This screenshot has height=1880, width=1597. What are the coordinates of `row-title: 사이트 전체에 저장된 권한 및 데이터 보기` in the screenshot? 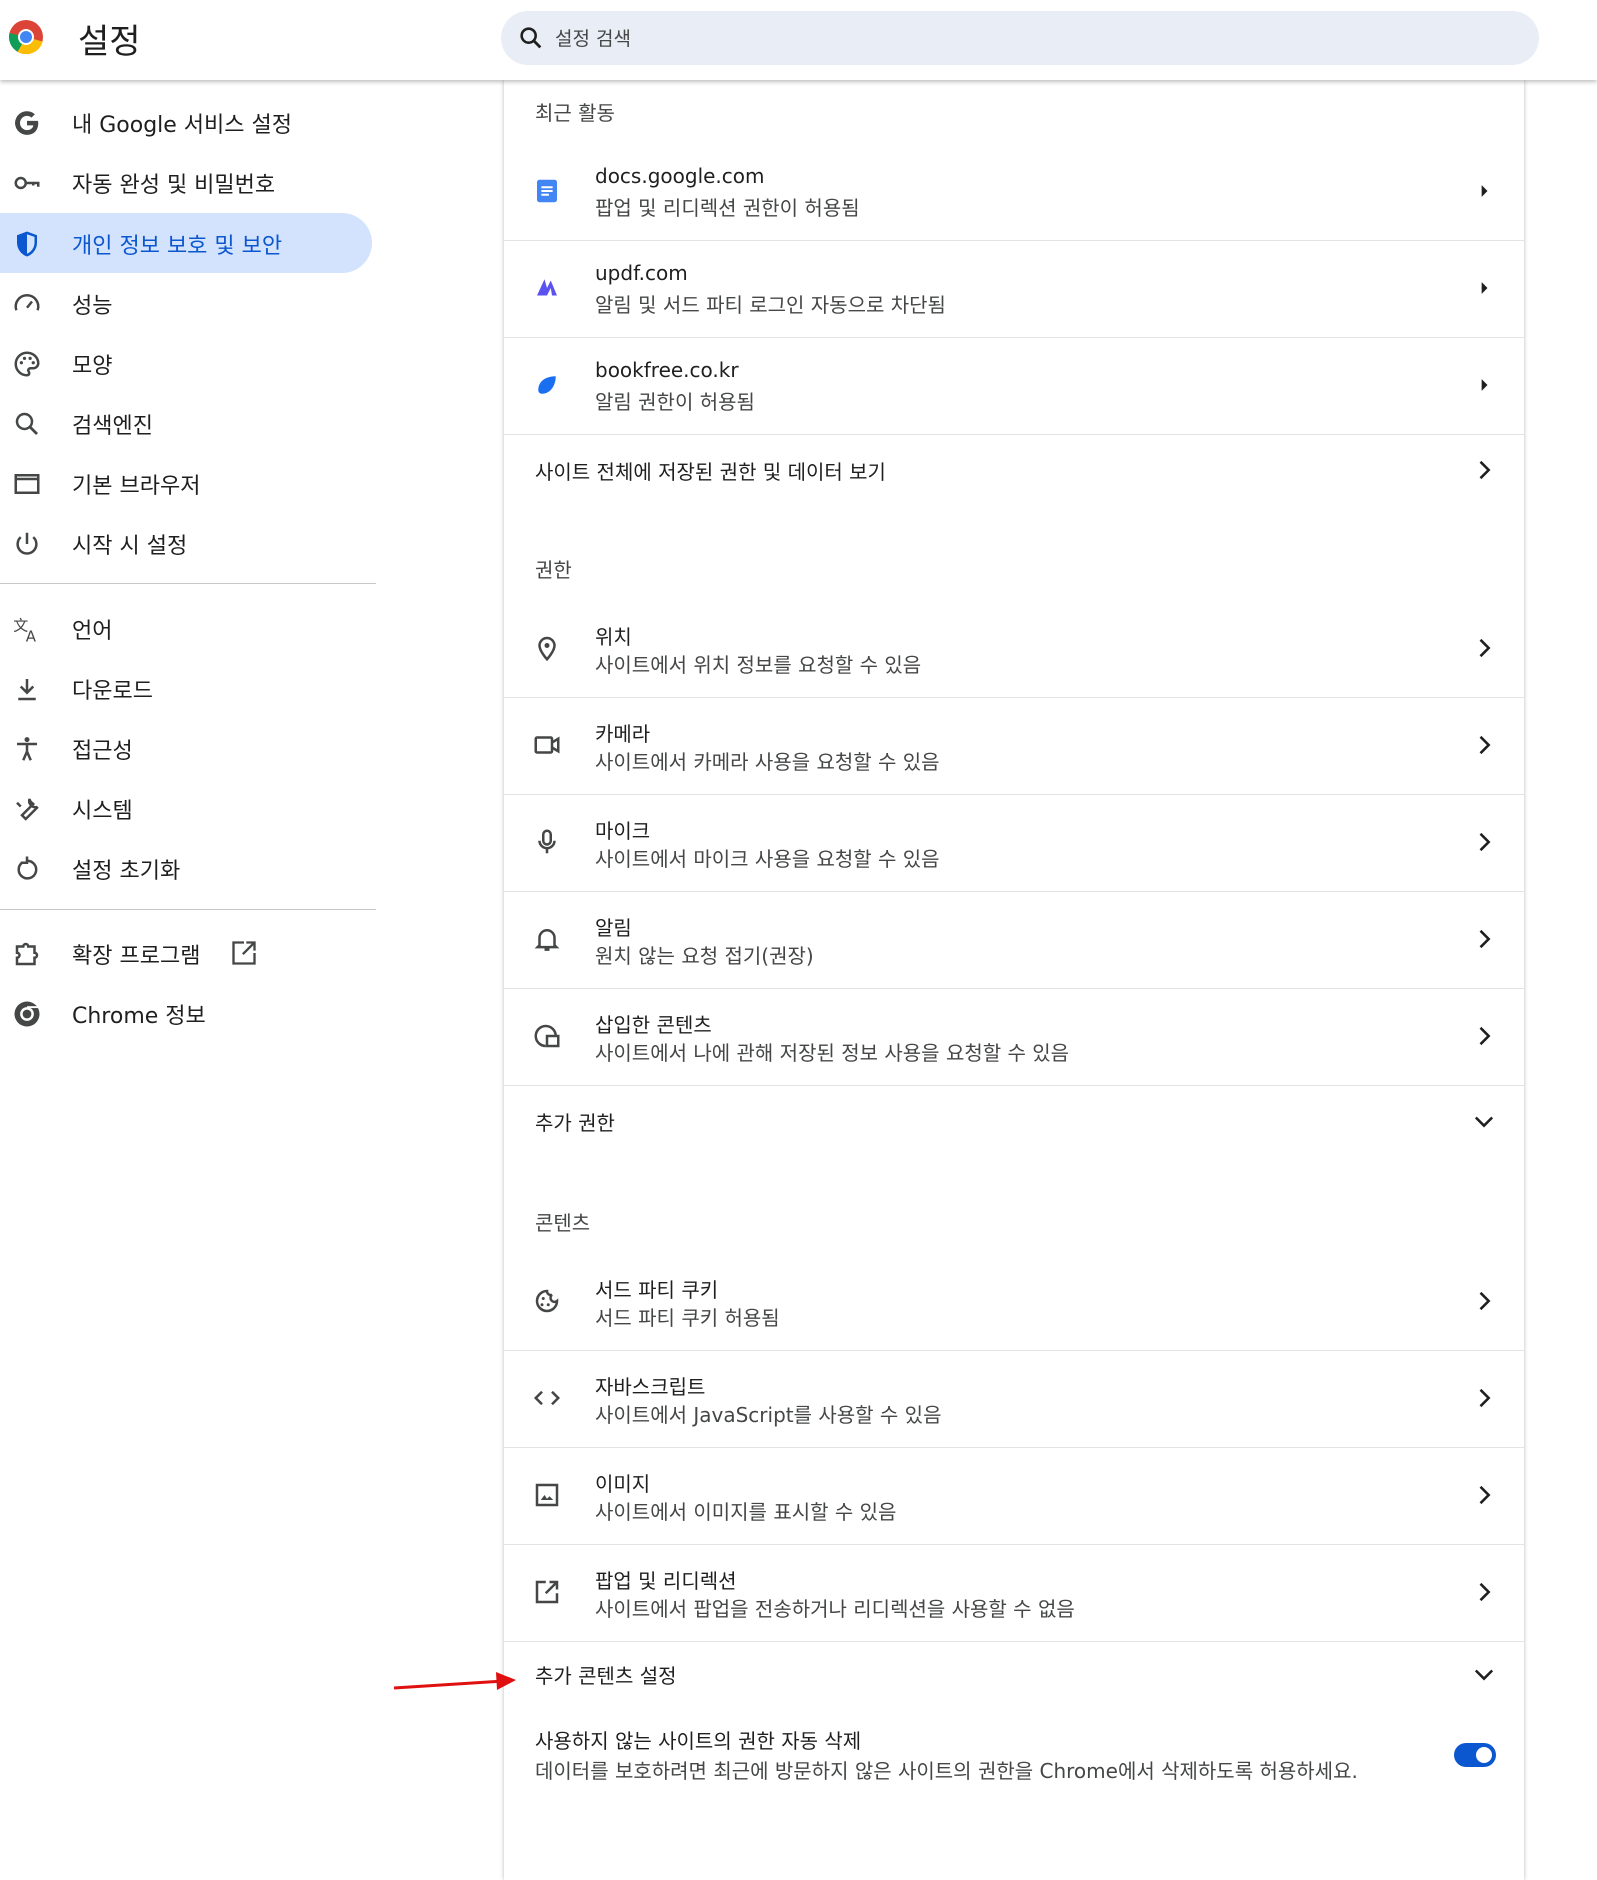 It's located at (710, 472).